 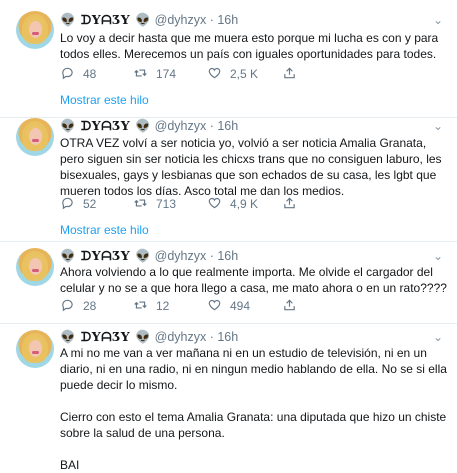 I want to click on like-button: 2,5 K, so click(x=232, y=74).